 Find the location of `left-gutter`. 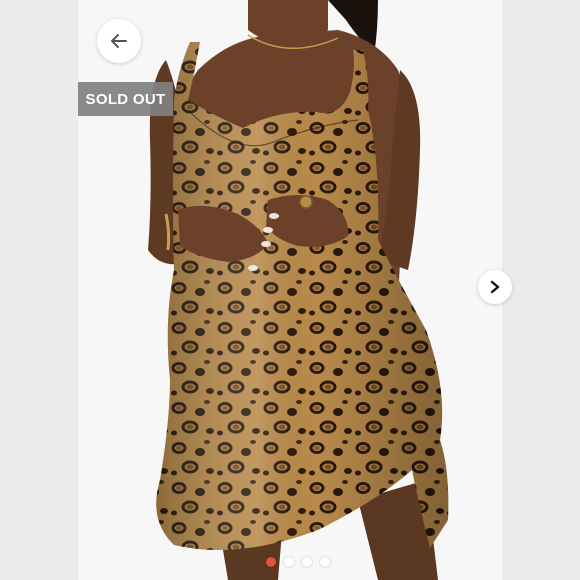

left-gutter is located at coordinates (39, 290).